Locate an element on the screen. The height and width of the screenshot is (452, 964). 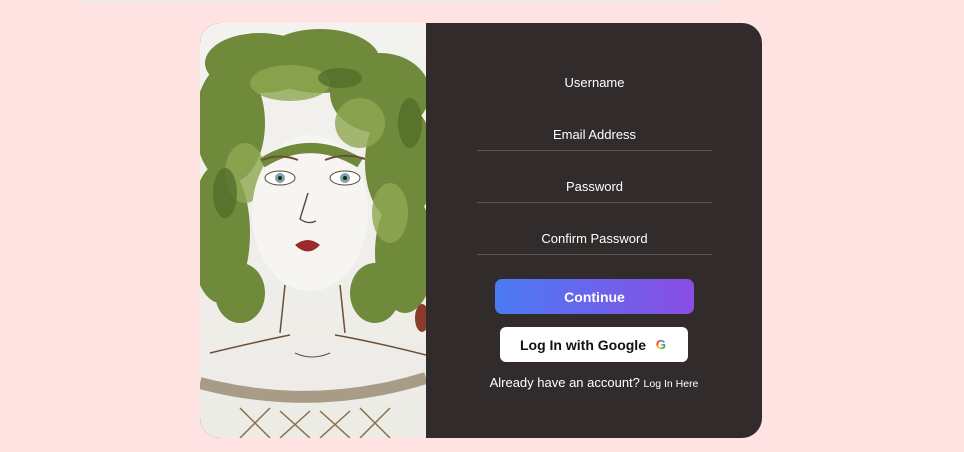
confirm-password-label: Confirm Password is located at coordinates (594, 238).